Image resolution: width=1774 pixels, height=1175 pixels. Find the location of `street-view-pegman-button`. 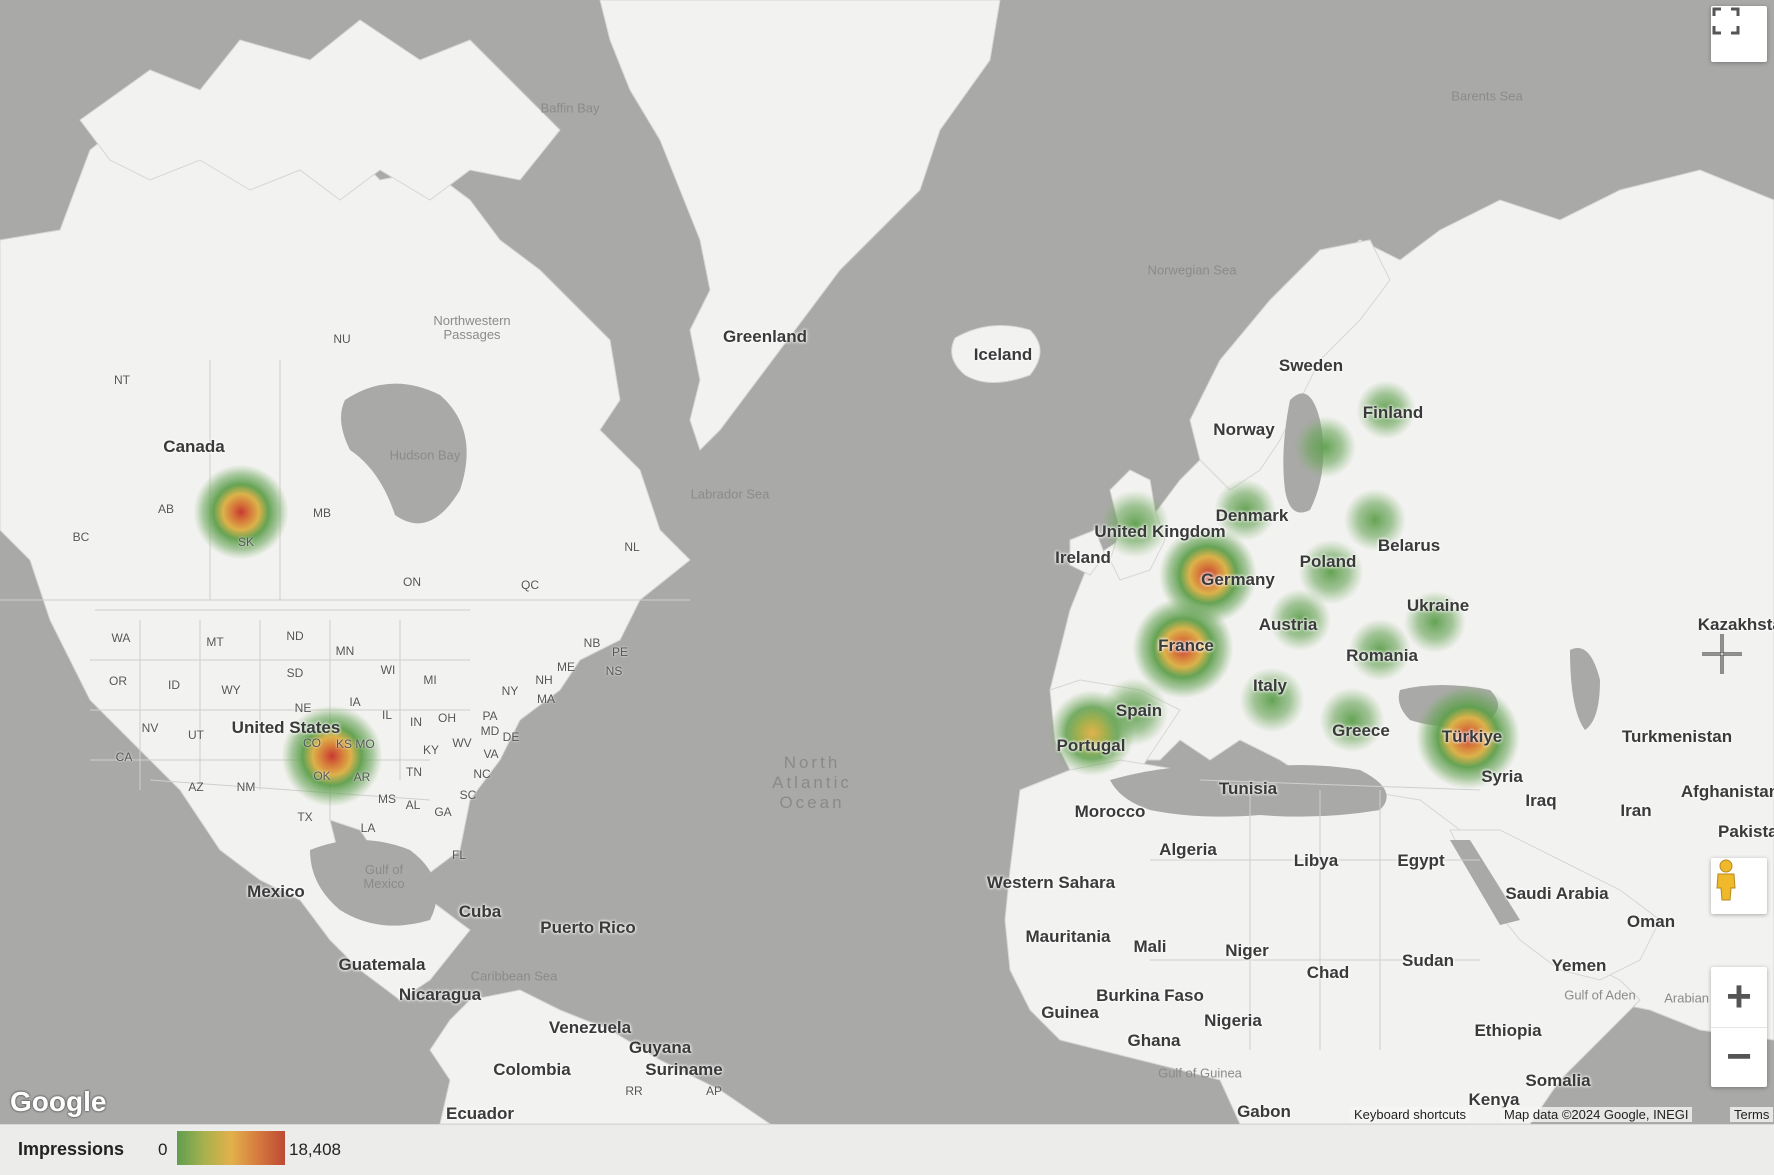

street-view-pegman-button is located at coordinates (1739, 886).